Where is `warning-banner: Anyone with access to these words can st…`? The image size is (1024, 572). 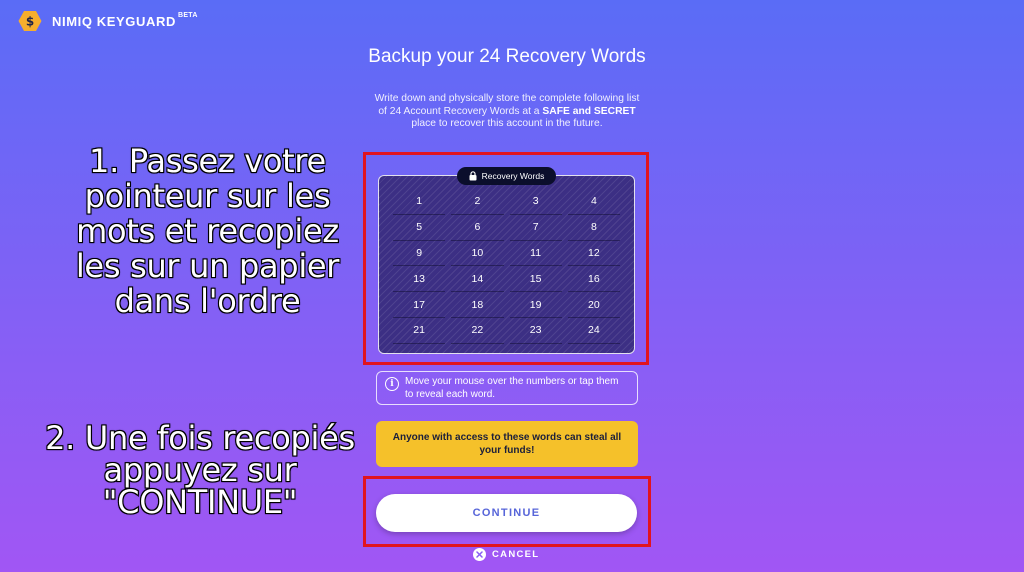 warning-banner: Anyone with access to these words can st… is located at coordinates (507, 444).